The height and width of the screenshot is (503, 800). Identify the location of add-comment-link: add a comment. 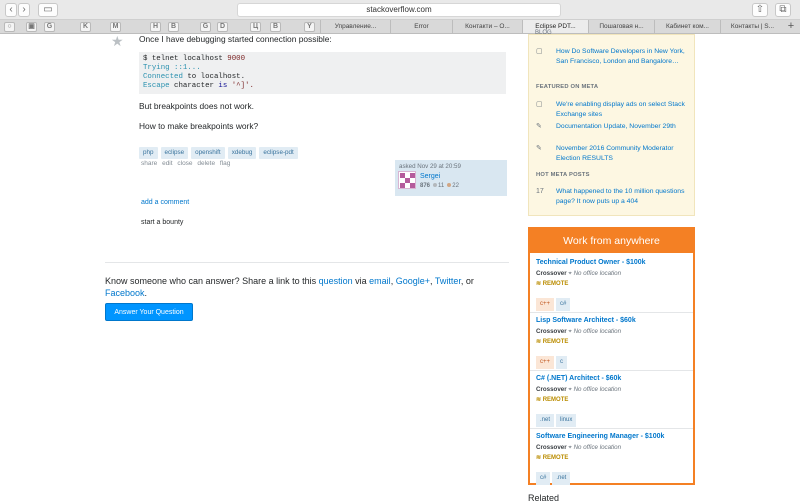
(165, 202).